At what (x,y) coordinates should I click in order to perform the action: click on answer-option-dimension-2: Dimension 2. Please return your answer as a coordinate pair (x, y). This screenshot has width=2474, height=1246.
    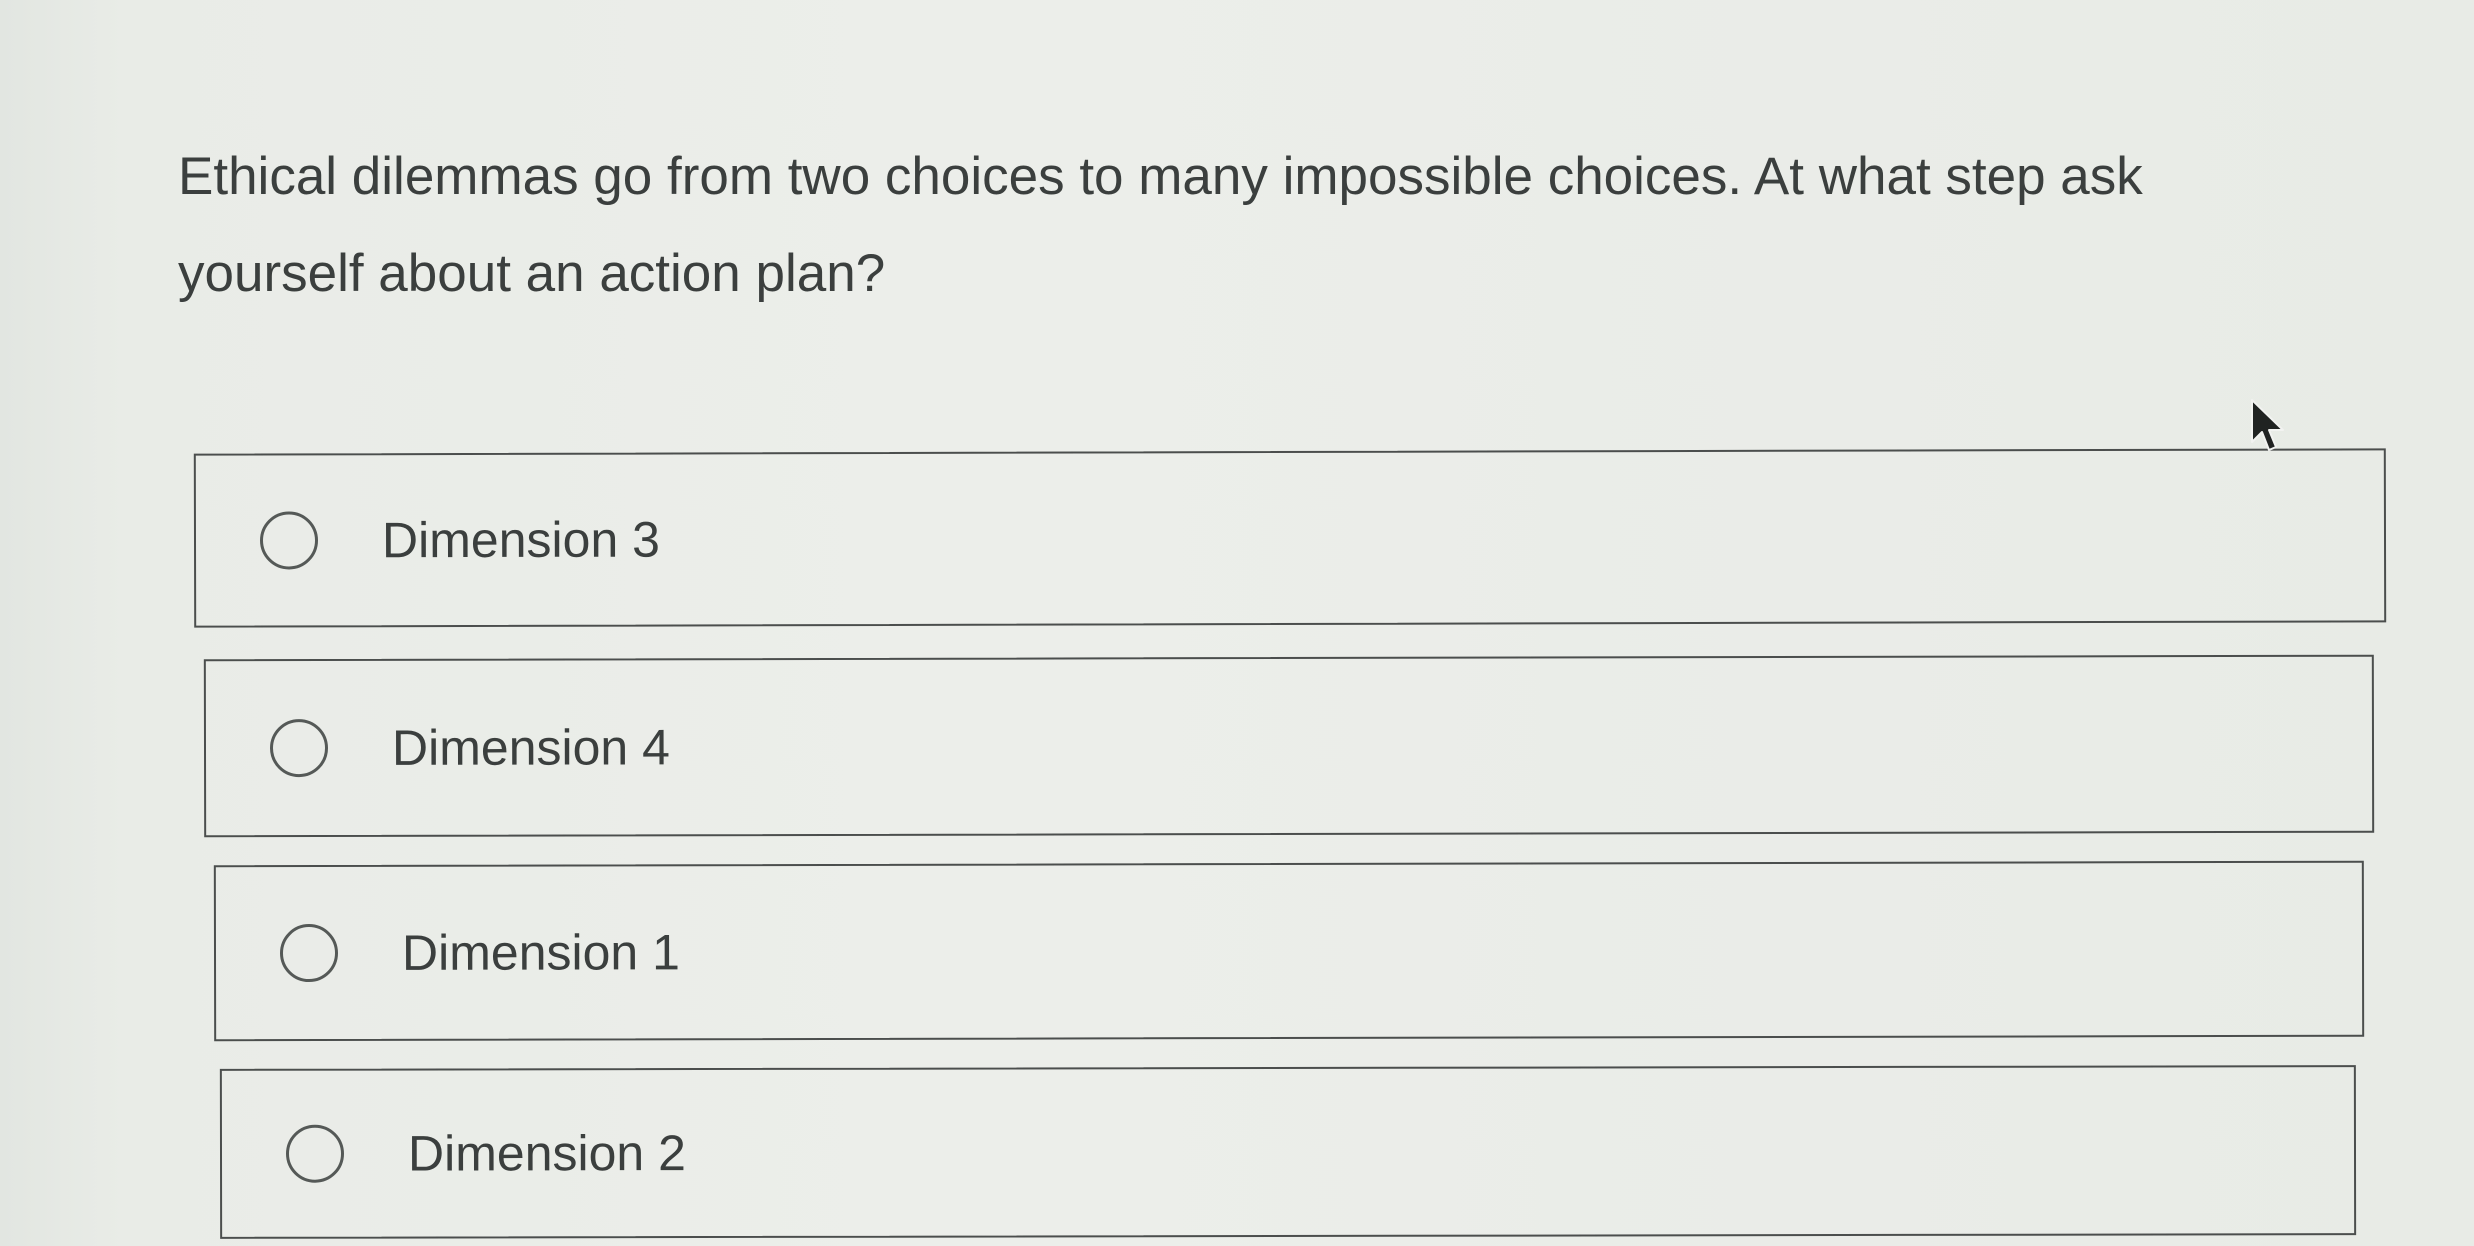
    Looking at the image, I should click on (1288, 1152).